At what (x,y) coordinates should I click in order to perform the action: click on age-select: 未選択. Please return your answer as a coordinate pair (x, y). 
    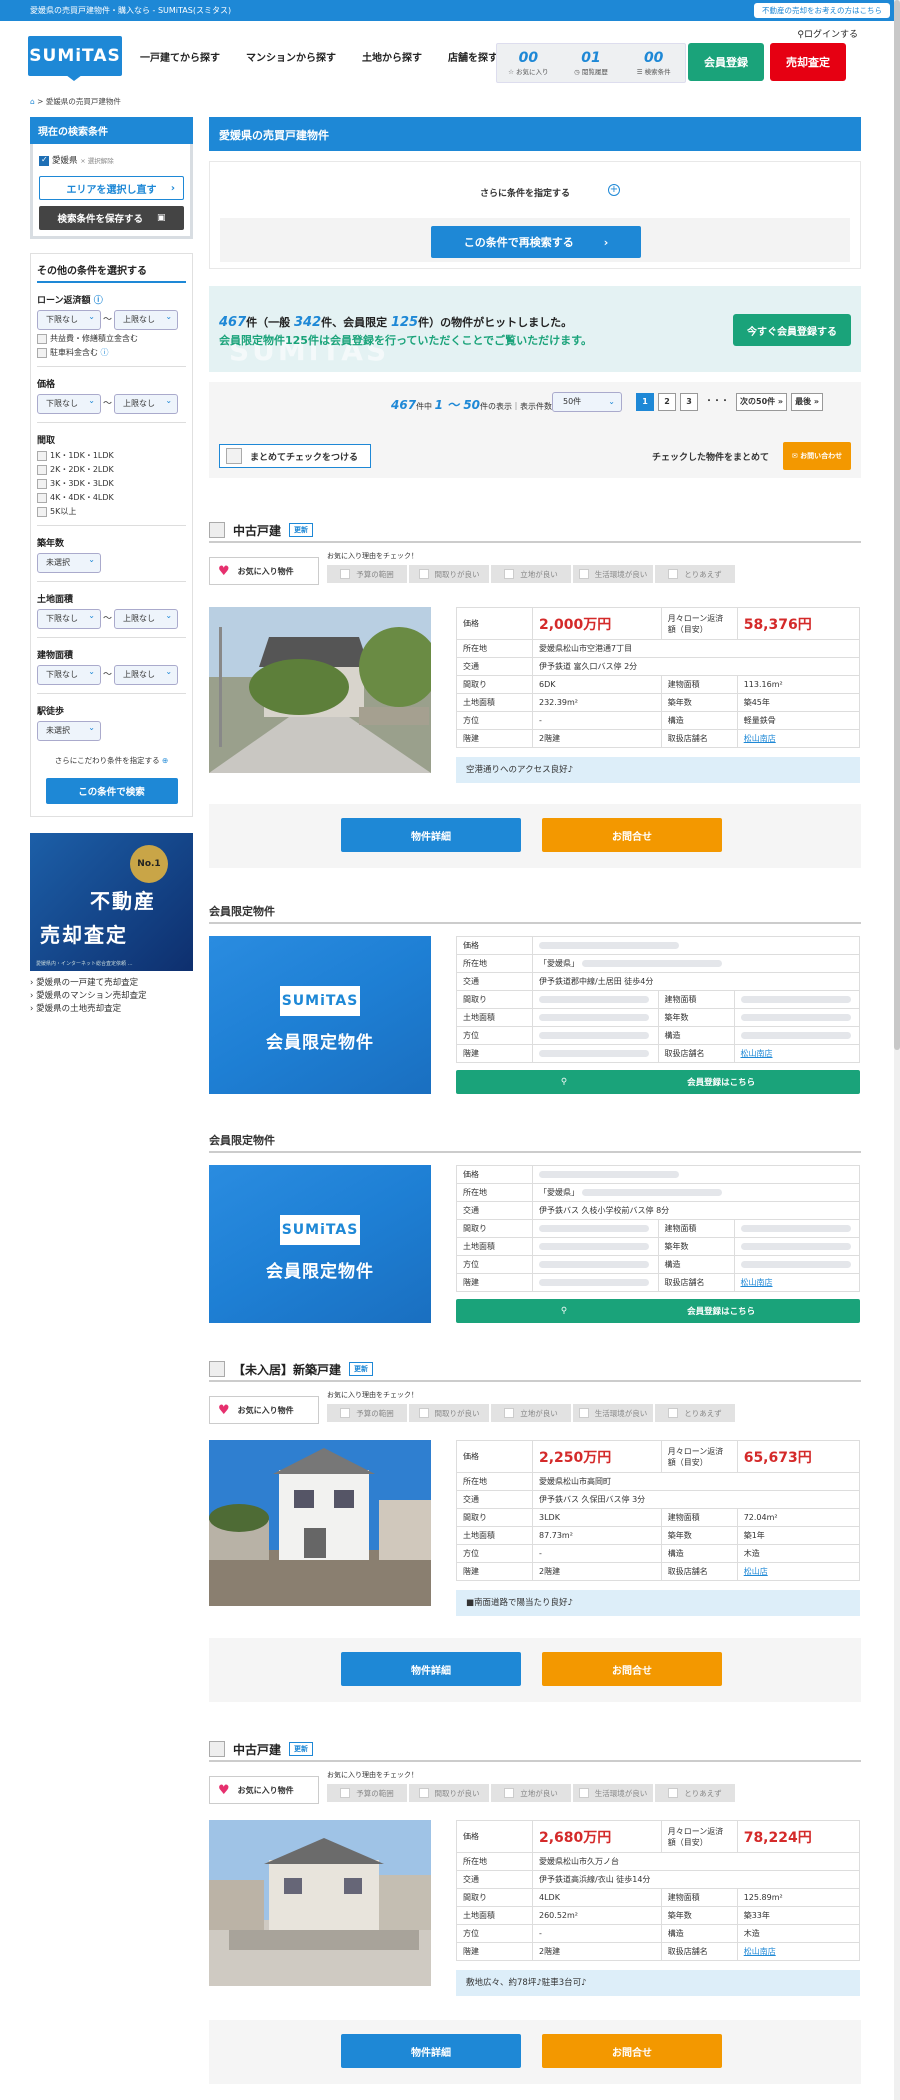
    Looking at the image, I should click on (69, 562).